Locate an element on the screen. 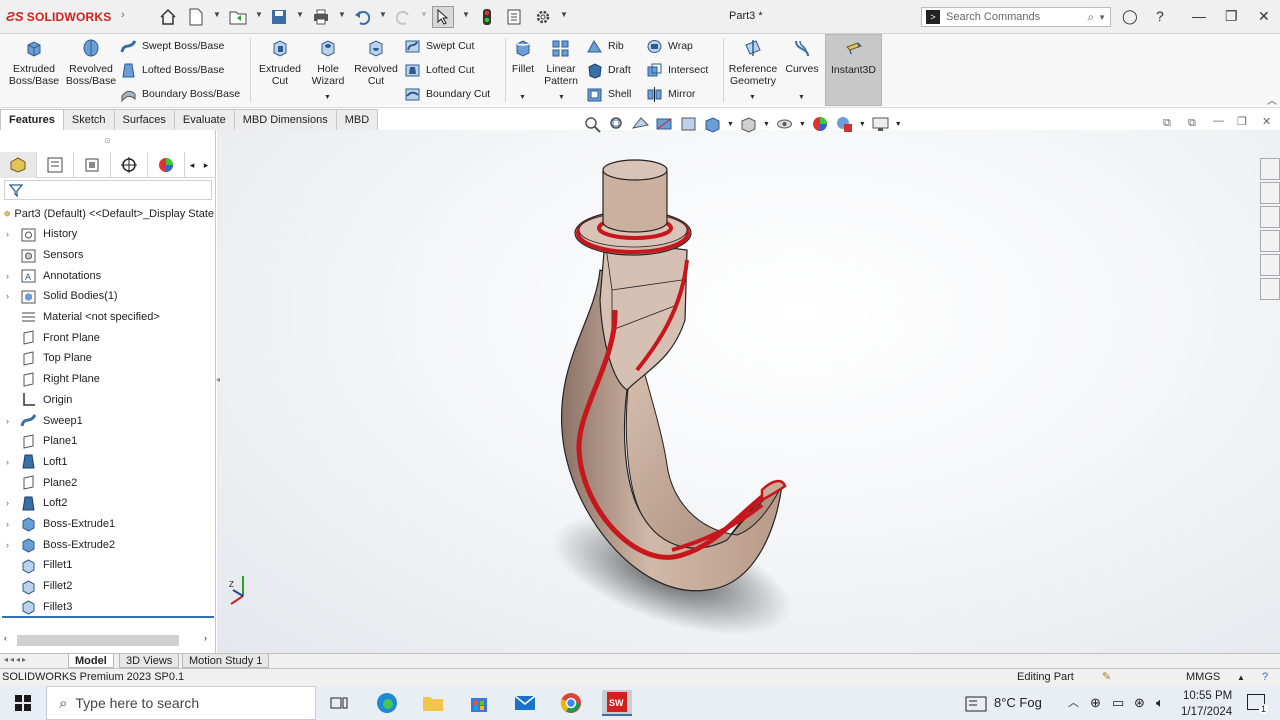 This screenshot has width=1280, height=720. undo-dropdown-icon: ▼ is located at coordinates (383, 14).